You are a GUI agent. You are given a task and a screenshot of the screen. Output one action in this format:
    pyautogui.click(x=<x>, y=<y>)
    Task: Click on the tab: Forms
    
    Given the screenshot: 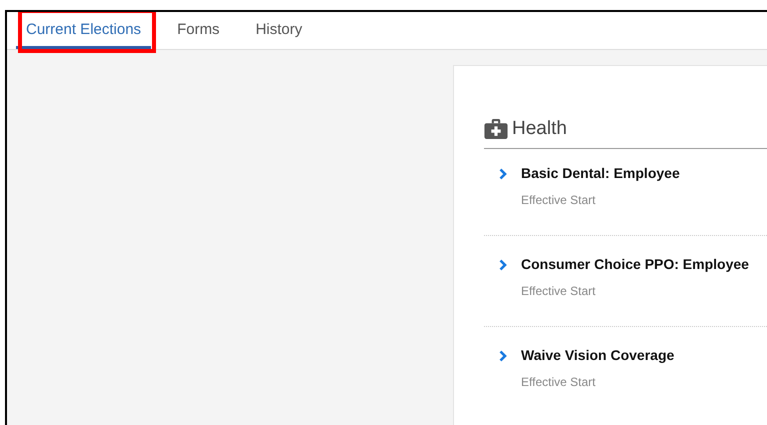 What is the action you would take?
    pyautogui.click(x=198, y=30)
    